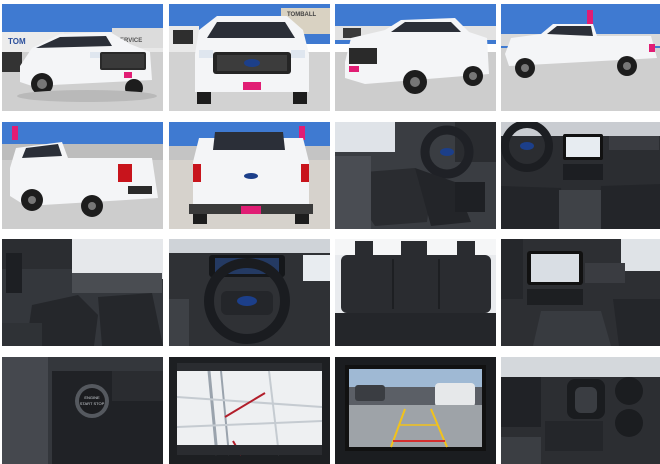 The image size is (660, 464). What do you see at coordinates (302, 15) in the screenshot?
I see `dealer-sign-2: TOMBALL` at bounding box center [302, 15].